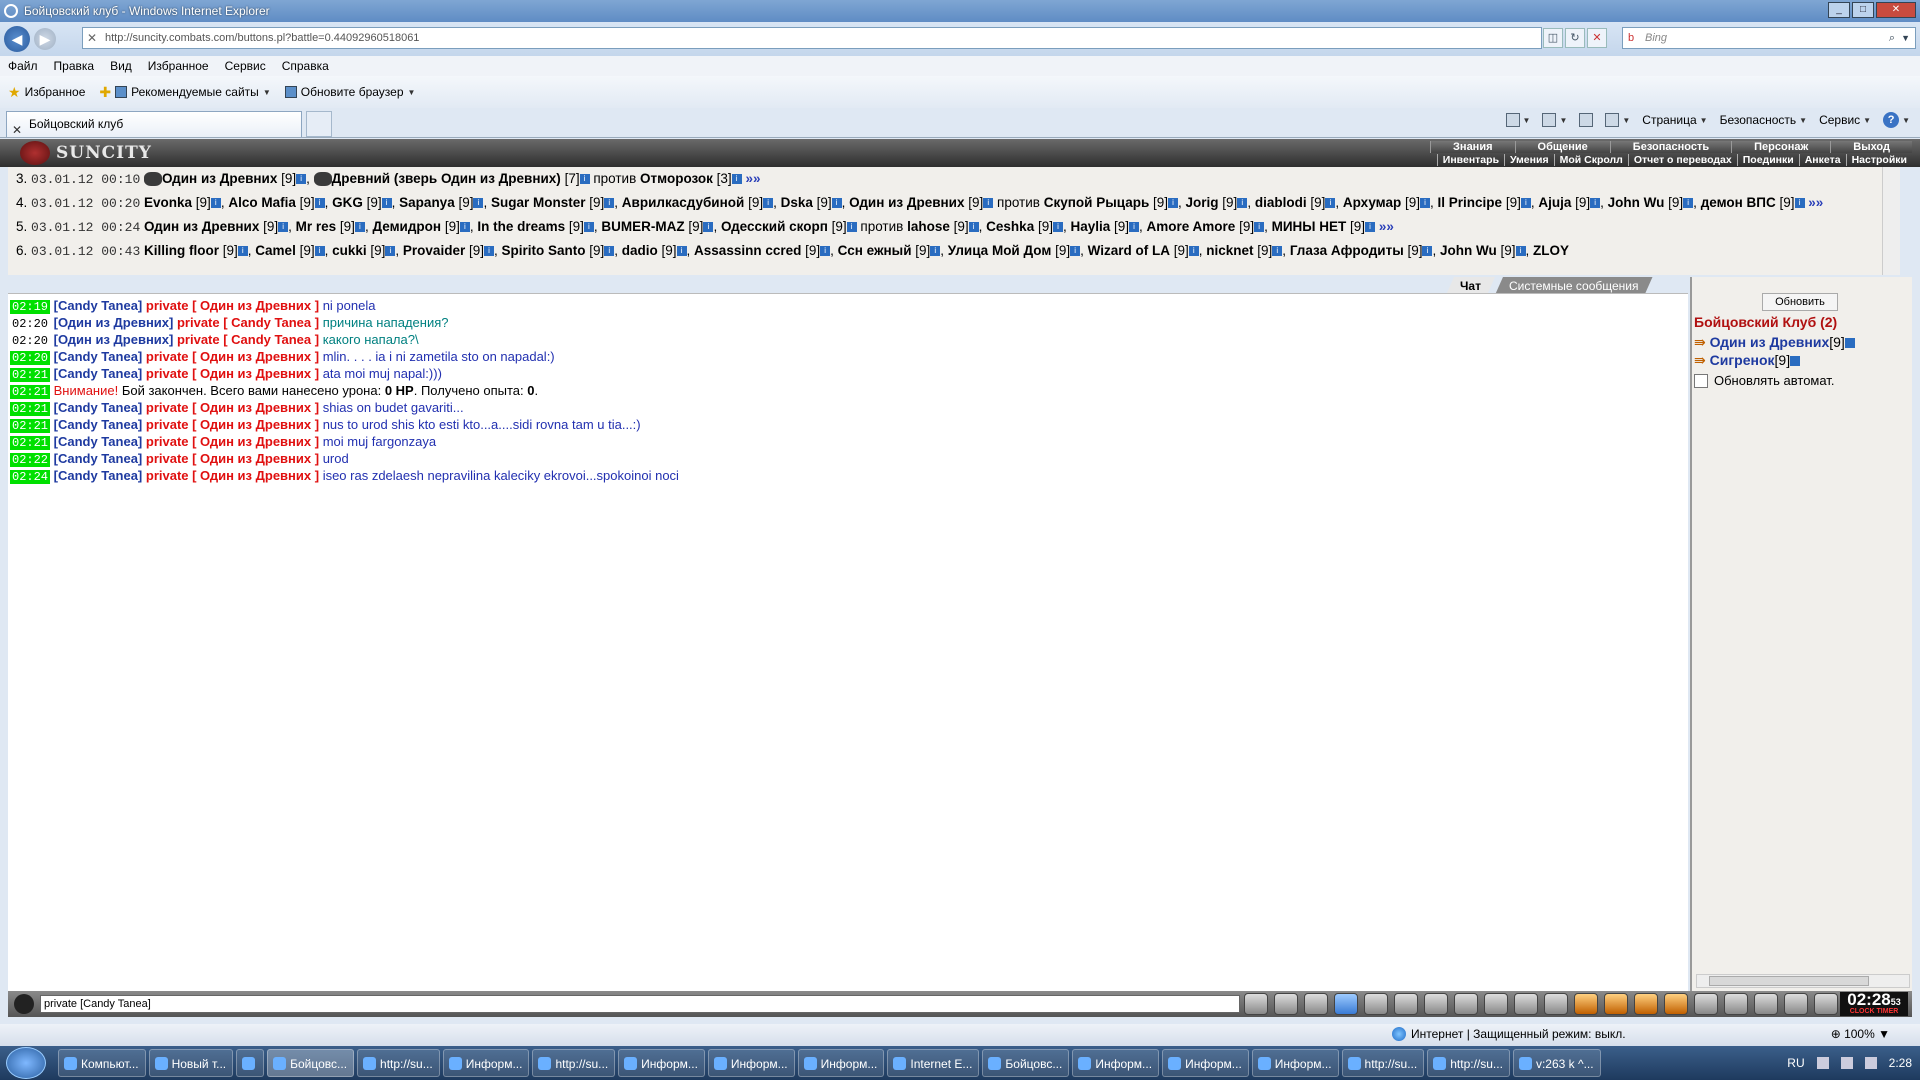 This screenshot has height=1080, width=1920. What do you see at coordinates (305, 66) in the screenshot?
I see `menu-help: Справка` at bounding box center [305, 66].